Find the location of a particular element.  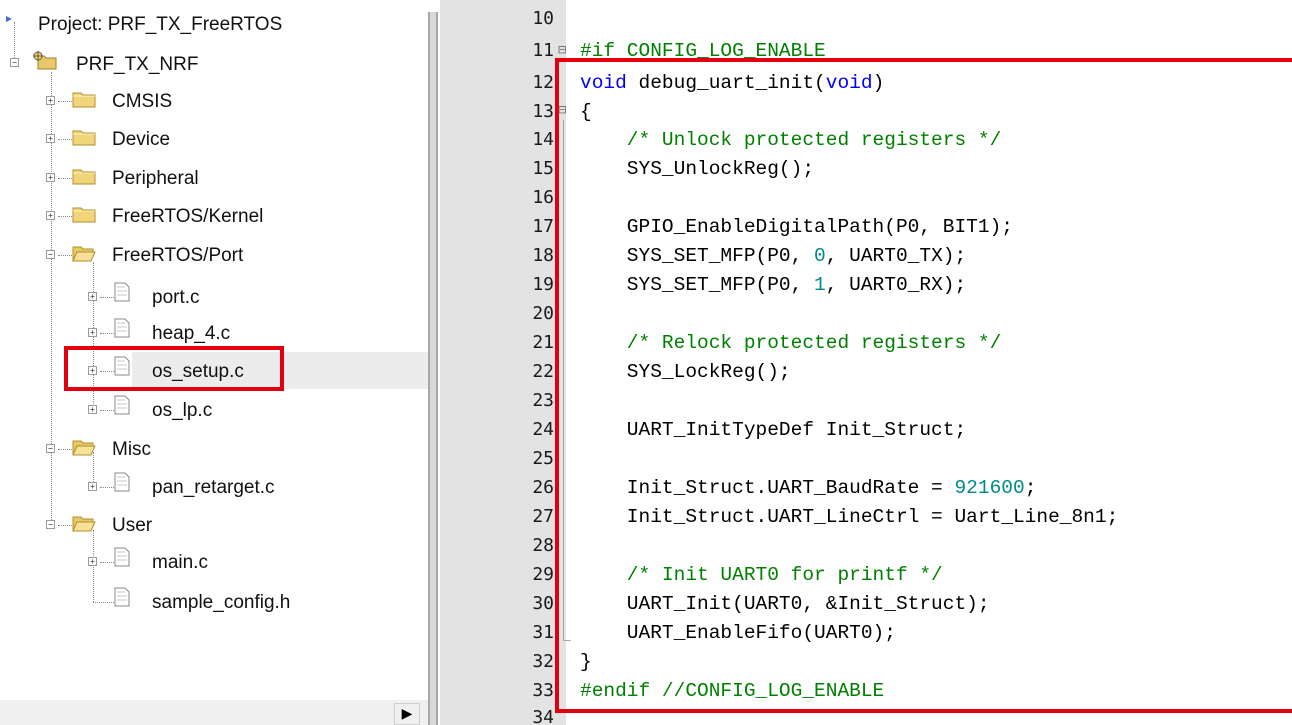

line-number: 23 is located at coordinates (543, 400).